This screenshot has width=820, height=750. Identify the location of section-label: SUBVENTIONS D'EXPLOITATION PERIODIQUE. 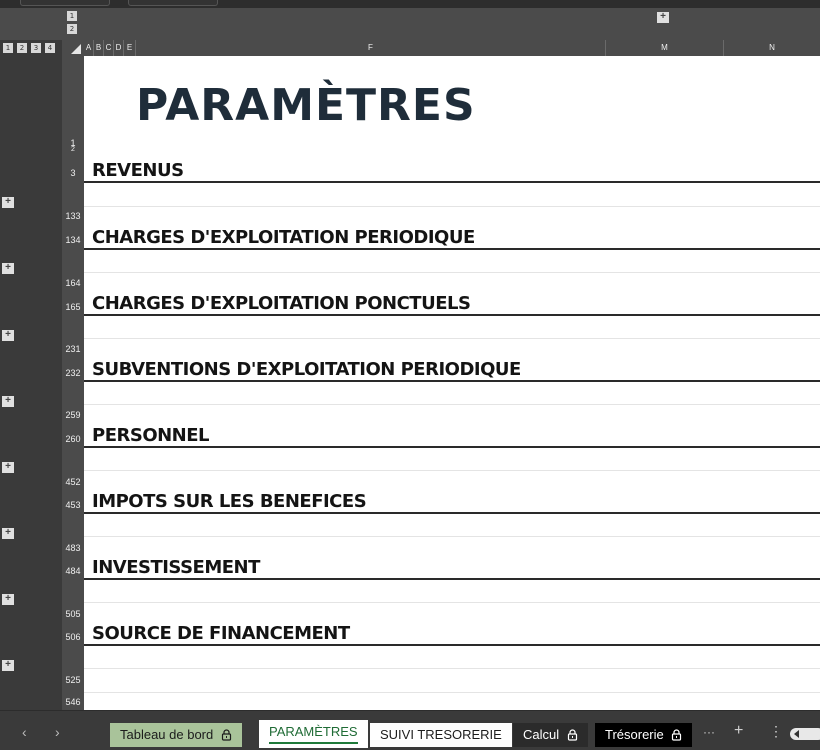
(306, 369).